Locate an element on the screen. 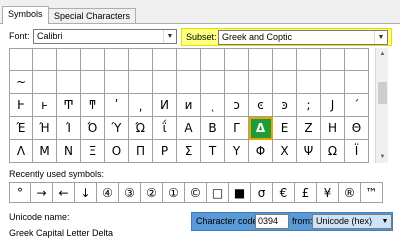 The height and width of the screenshot is (250, 400). symbol-cell: Έ is located at coordinates (21, 128).